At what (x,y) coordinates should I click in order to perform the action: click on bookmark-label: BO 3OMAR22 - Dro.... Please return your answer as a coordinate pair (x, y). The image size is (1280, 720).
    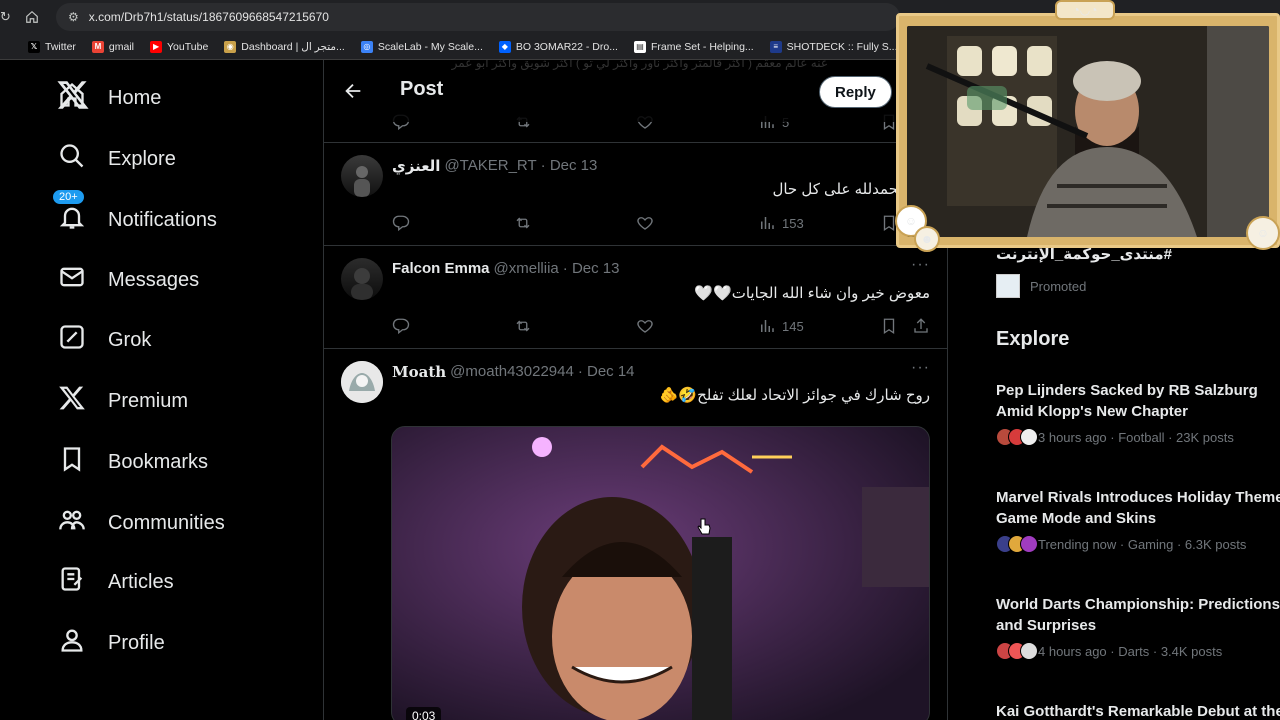
    Looking at the image, I should click on (566, 46).